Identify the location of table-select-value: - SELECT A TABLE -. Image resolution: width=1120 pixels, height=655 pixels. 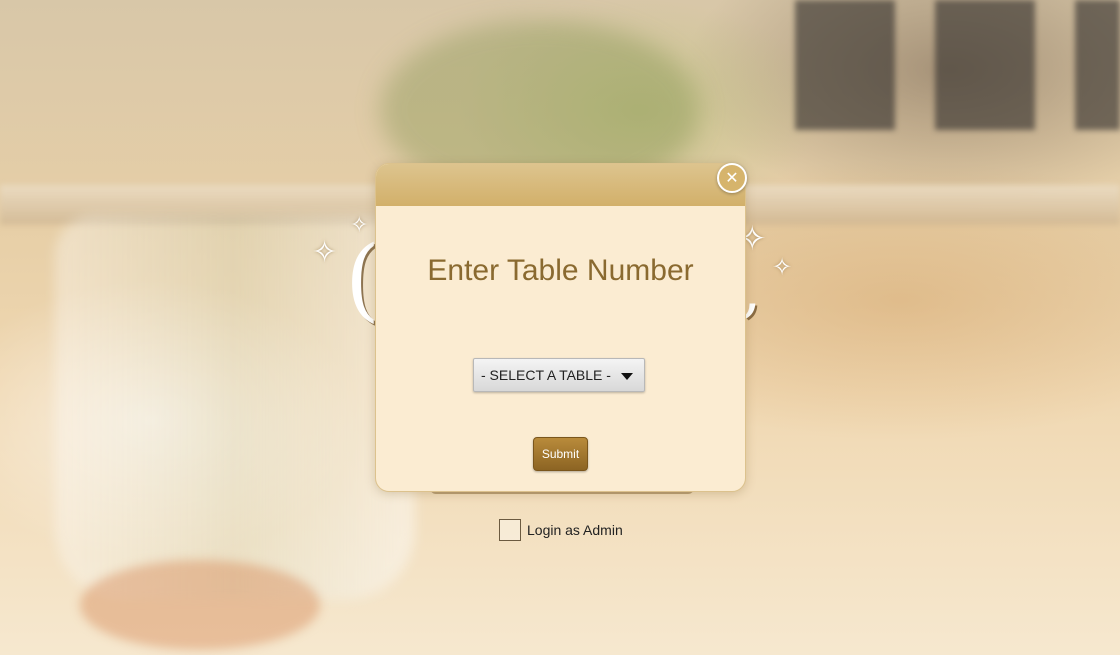
(546, 375).